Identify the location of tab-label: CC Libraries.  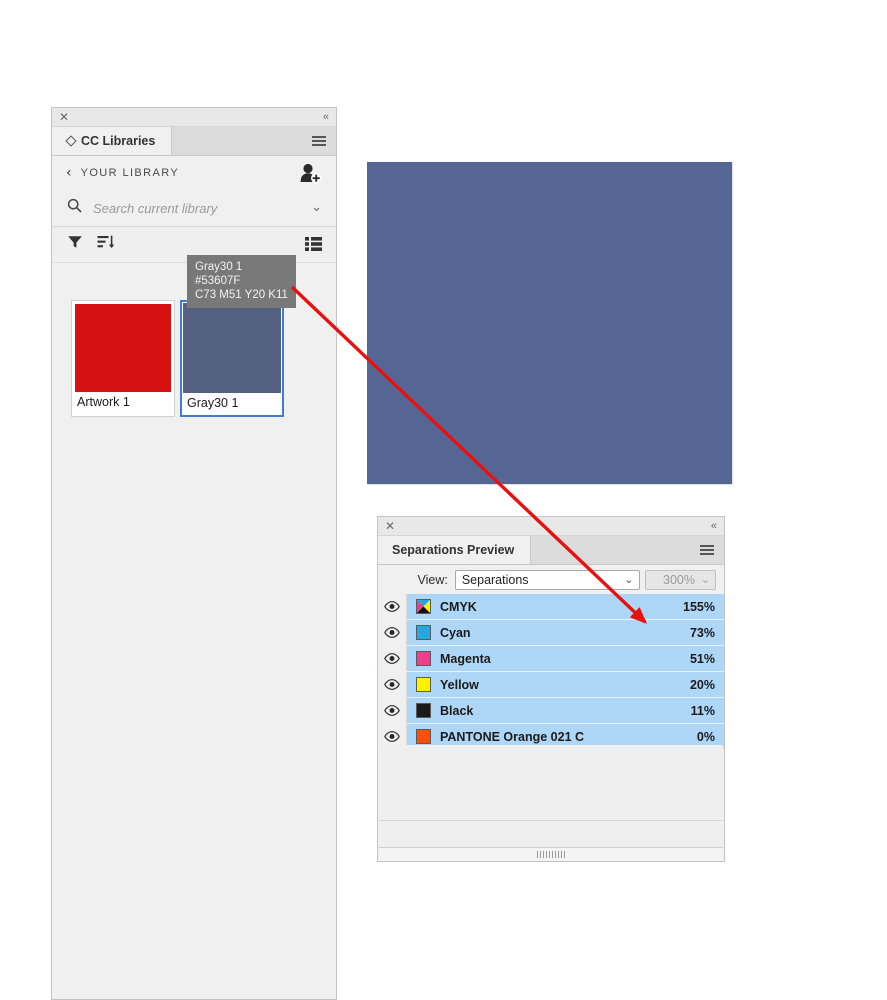
(118, 141).